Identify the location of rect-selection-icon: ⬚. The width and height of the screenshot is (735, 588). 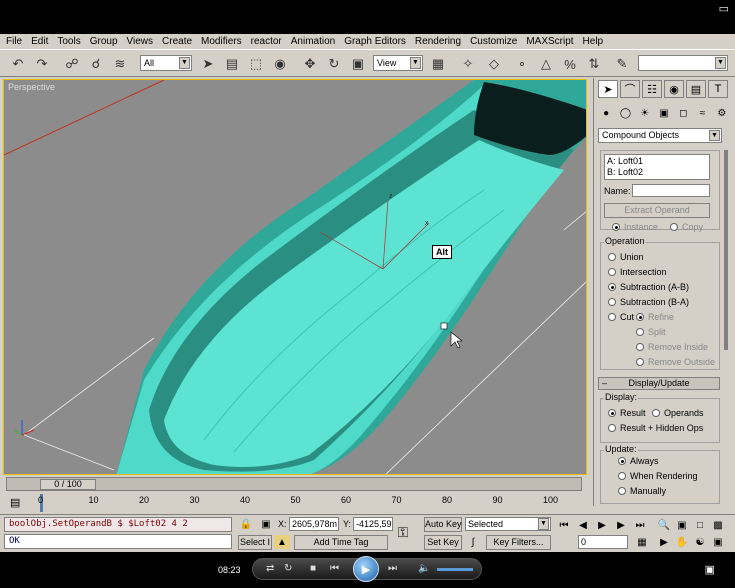
(256, 64).